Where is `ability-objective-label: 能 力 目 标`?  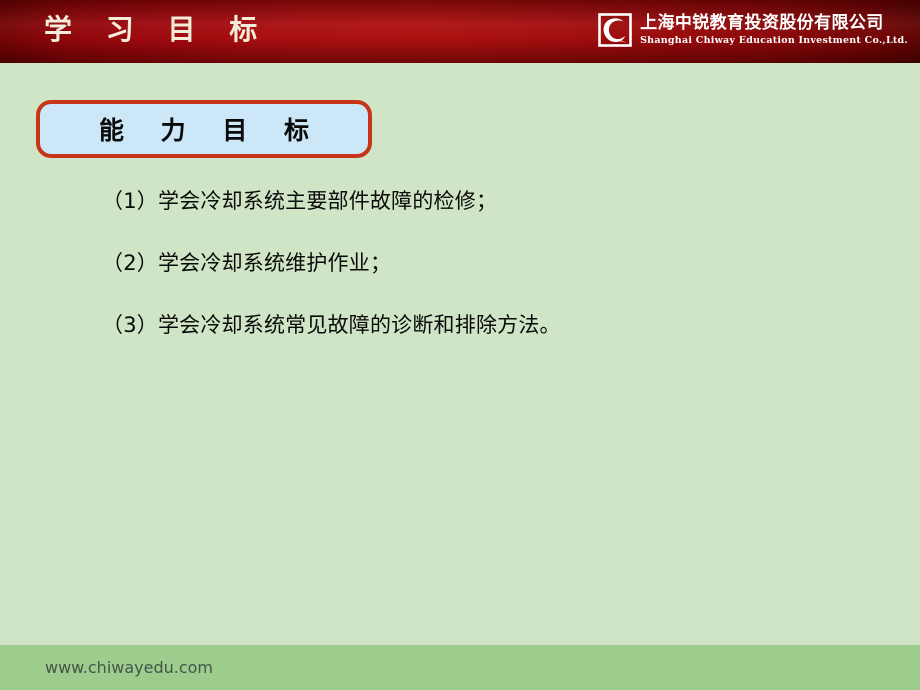 ability-objective-label: 能 力 目 标 is located at coordinates (211, 130).